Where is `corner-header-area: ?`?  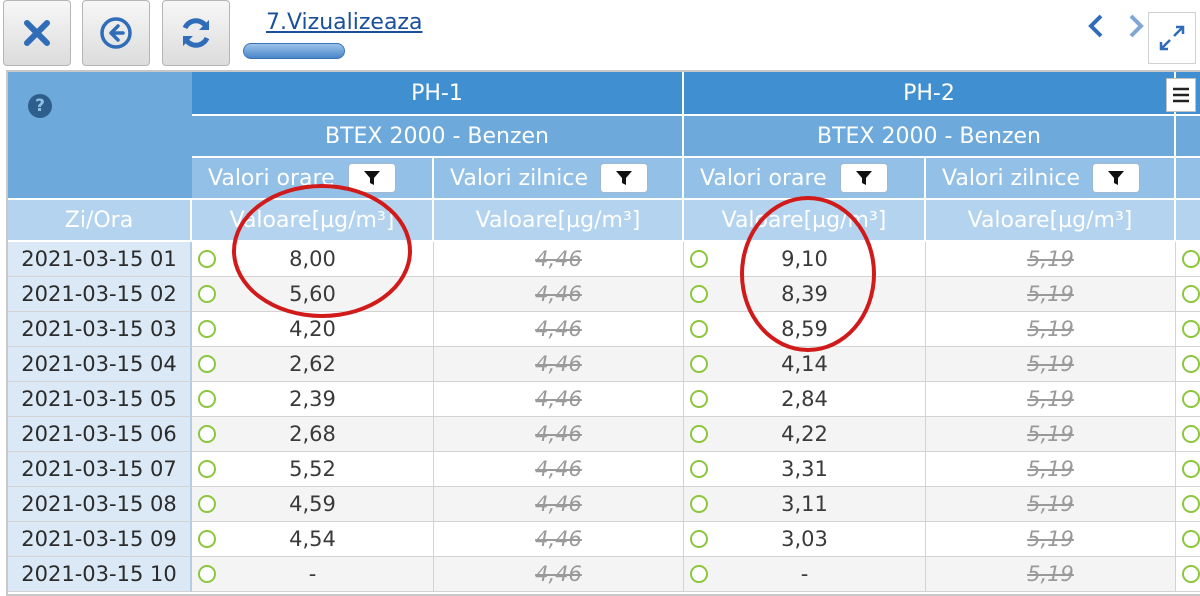
corner-header-area: ? is located at coordinates (100, 135).